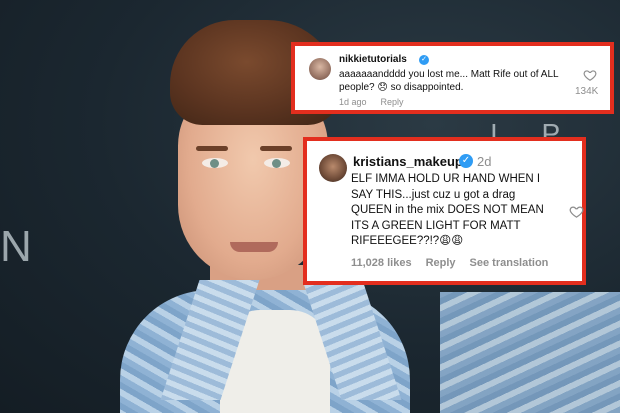 The width and height of the screenshot is (620, 413). I want to click on jacket-shoulder, so click(530, 352).